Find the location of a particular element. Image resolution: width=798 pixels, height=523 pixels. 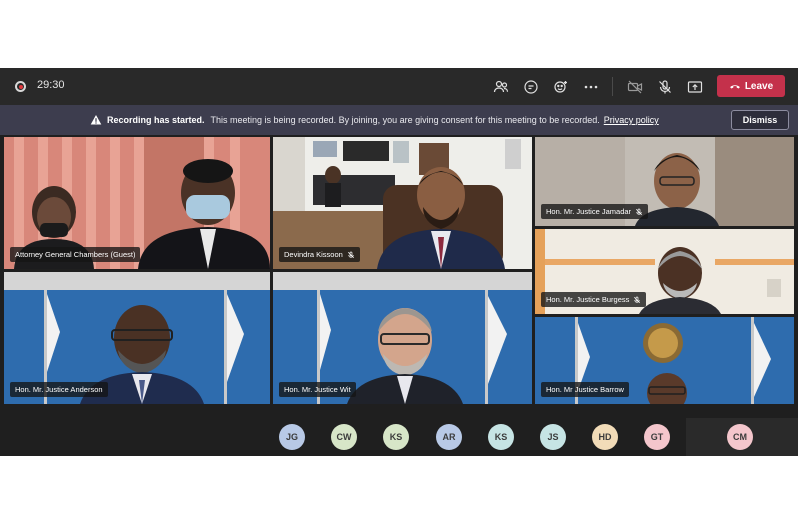

participant-name-tag: Hon. Mr Justice Barrow is located at coordinates (585, 389).